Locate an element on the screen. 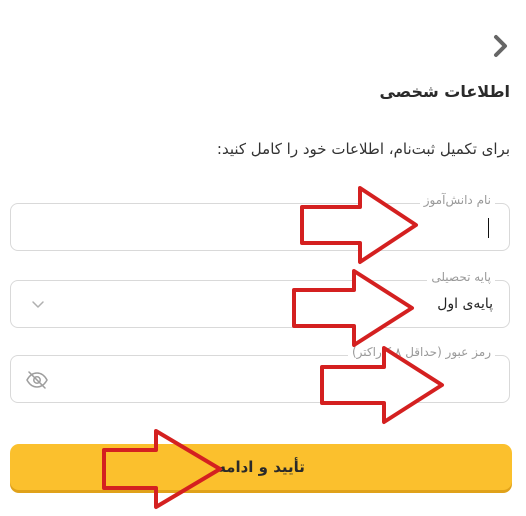 The height and width of the screenshot is (516, 526). confirm-continue-button: تأیید و ادامه is located at coordinates (261, 467).